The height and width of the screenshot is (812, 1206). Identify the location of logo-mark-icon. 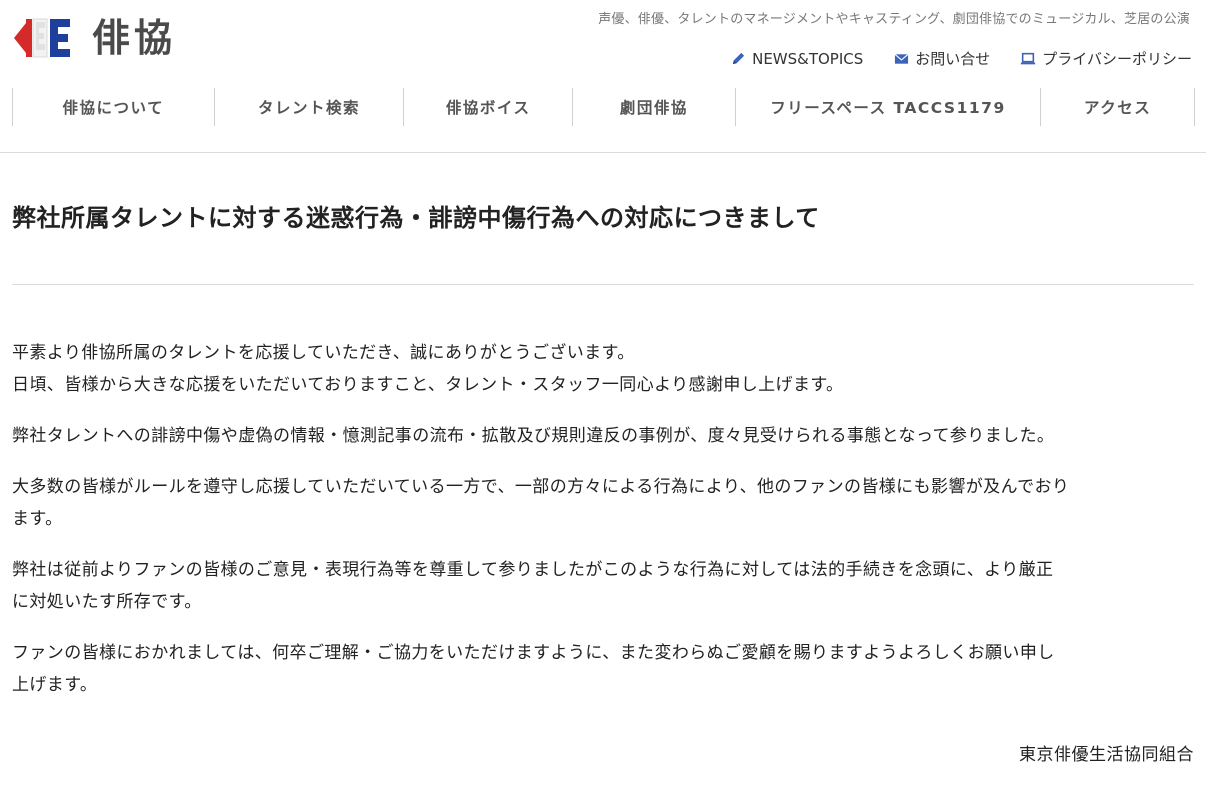
(42, 38).